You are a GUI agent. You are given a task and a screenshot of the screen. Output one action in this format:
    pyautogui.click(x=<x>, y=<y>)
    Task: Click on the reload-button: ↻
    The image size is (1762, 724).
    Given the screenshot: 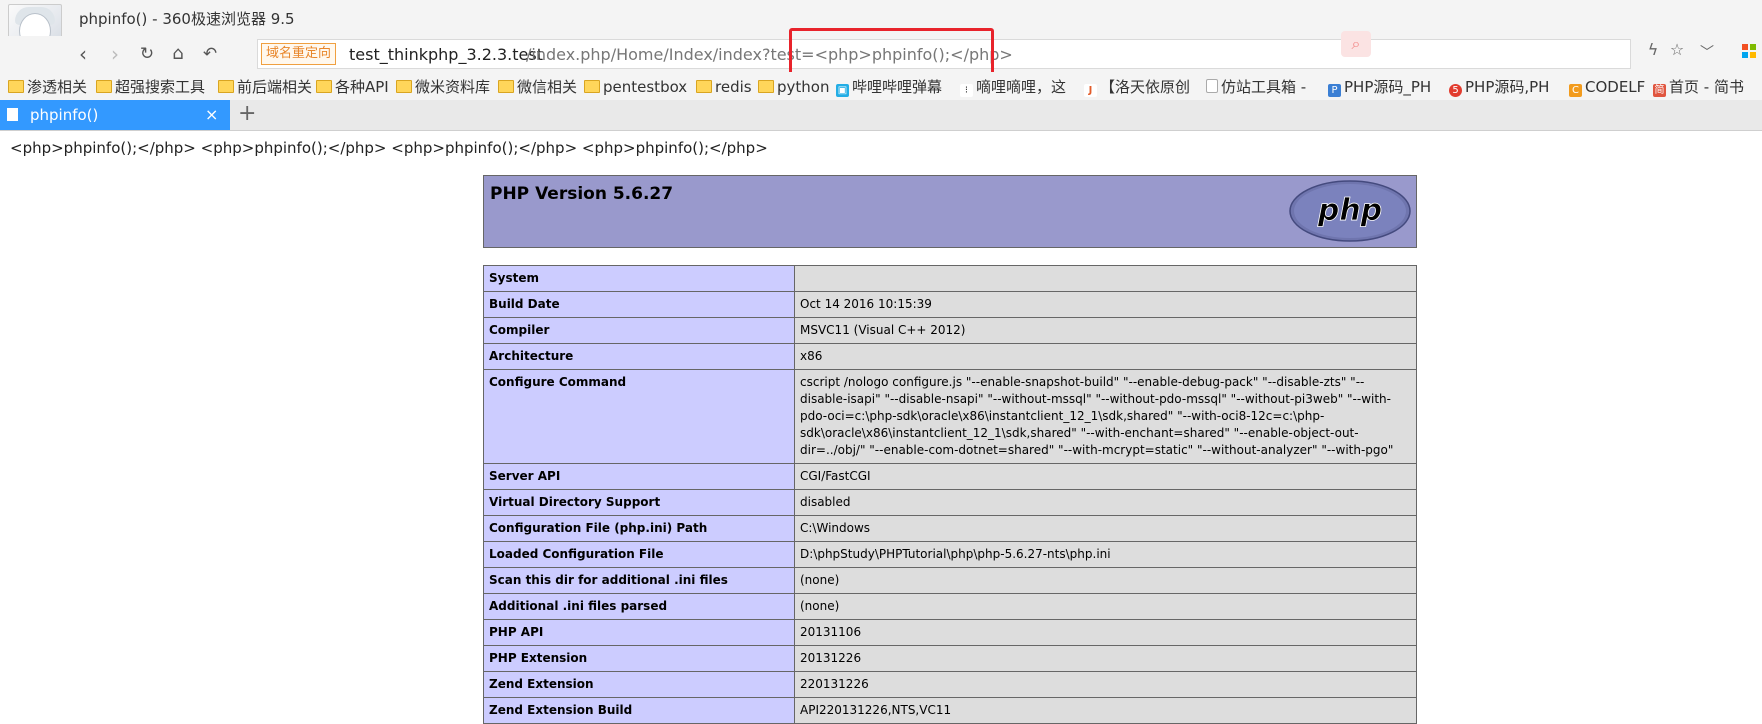 What is the action you would take?
    pyautogui.click(x=147, y=54)
    